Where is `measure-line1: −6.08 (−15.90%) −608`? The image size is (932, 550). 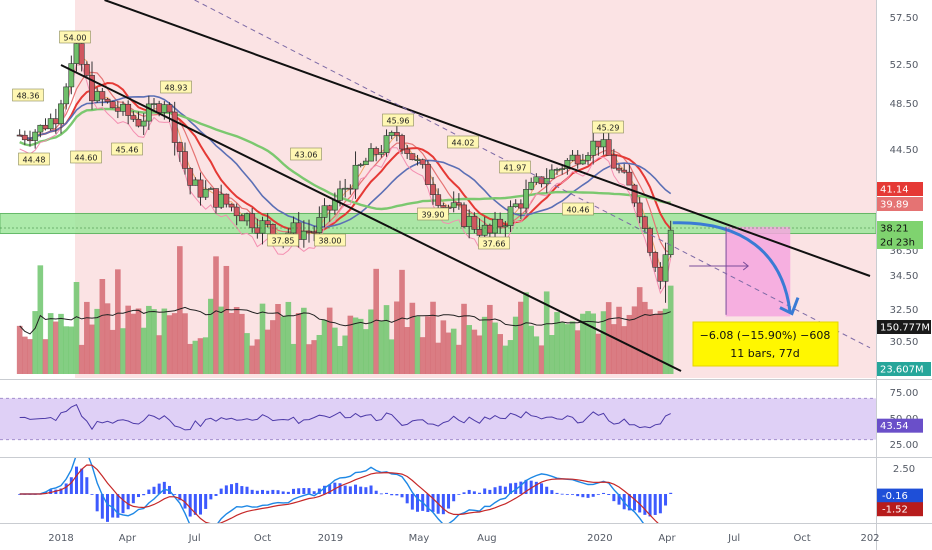 measure-line1: −6.08 (−15.90%) −608 is located at coordinates (765, 335).